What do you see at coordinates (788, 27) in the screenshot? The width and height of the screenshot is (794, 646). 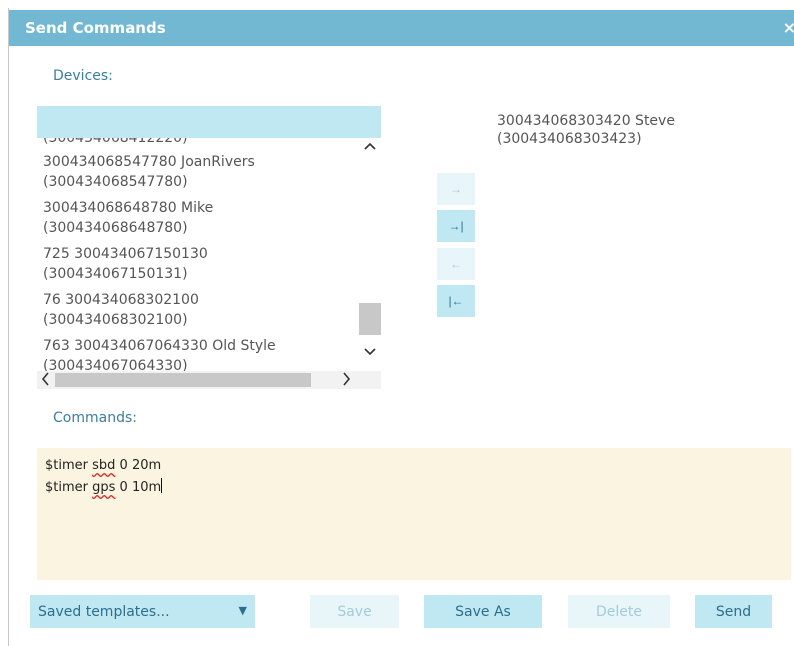 I see `close-icon: ×` at bounding box center [788, 27].